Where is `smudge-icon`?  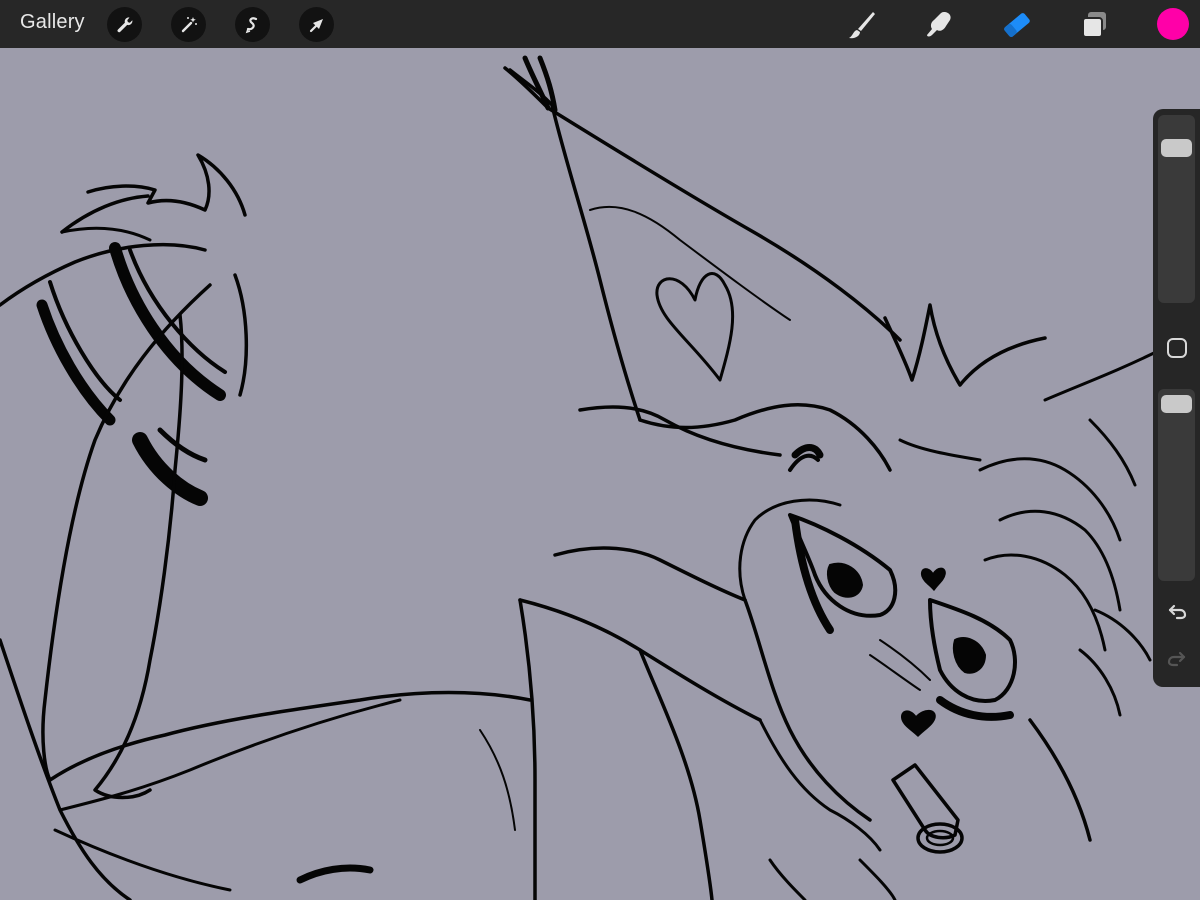
smudge-icon is located at coordinates (939, 24).